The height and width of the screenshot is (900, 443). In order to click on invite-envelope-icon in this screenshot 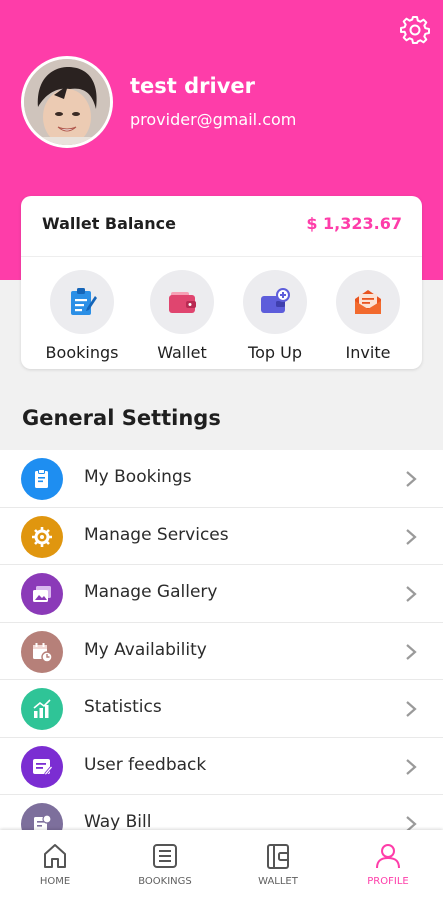, I will do `click(368, 302)`.